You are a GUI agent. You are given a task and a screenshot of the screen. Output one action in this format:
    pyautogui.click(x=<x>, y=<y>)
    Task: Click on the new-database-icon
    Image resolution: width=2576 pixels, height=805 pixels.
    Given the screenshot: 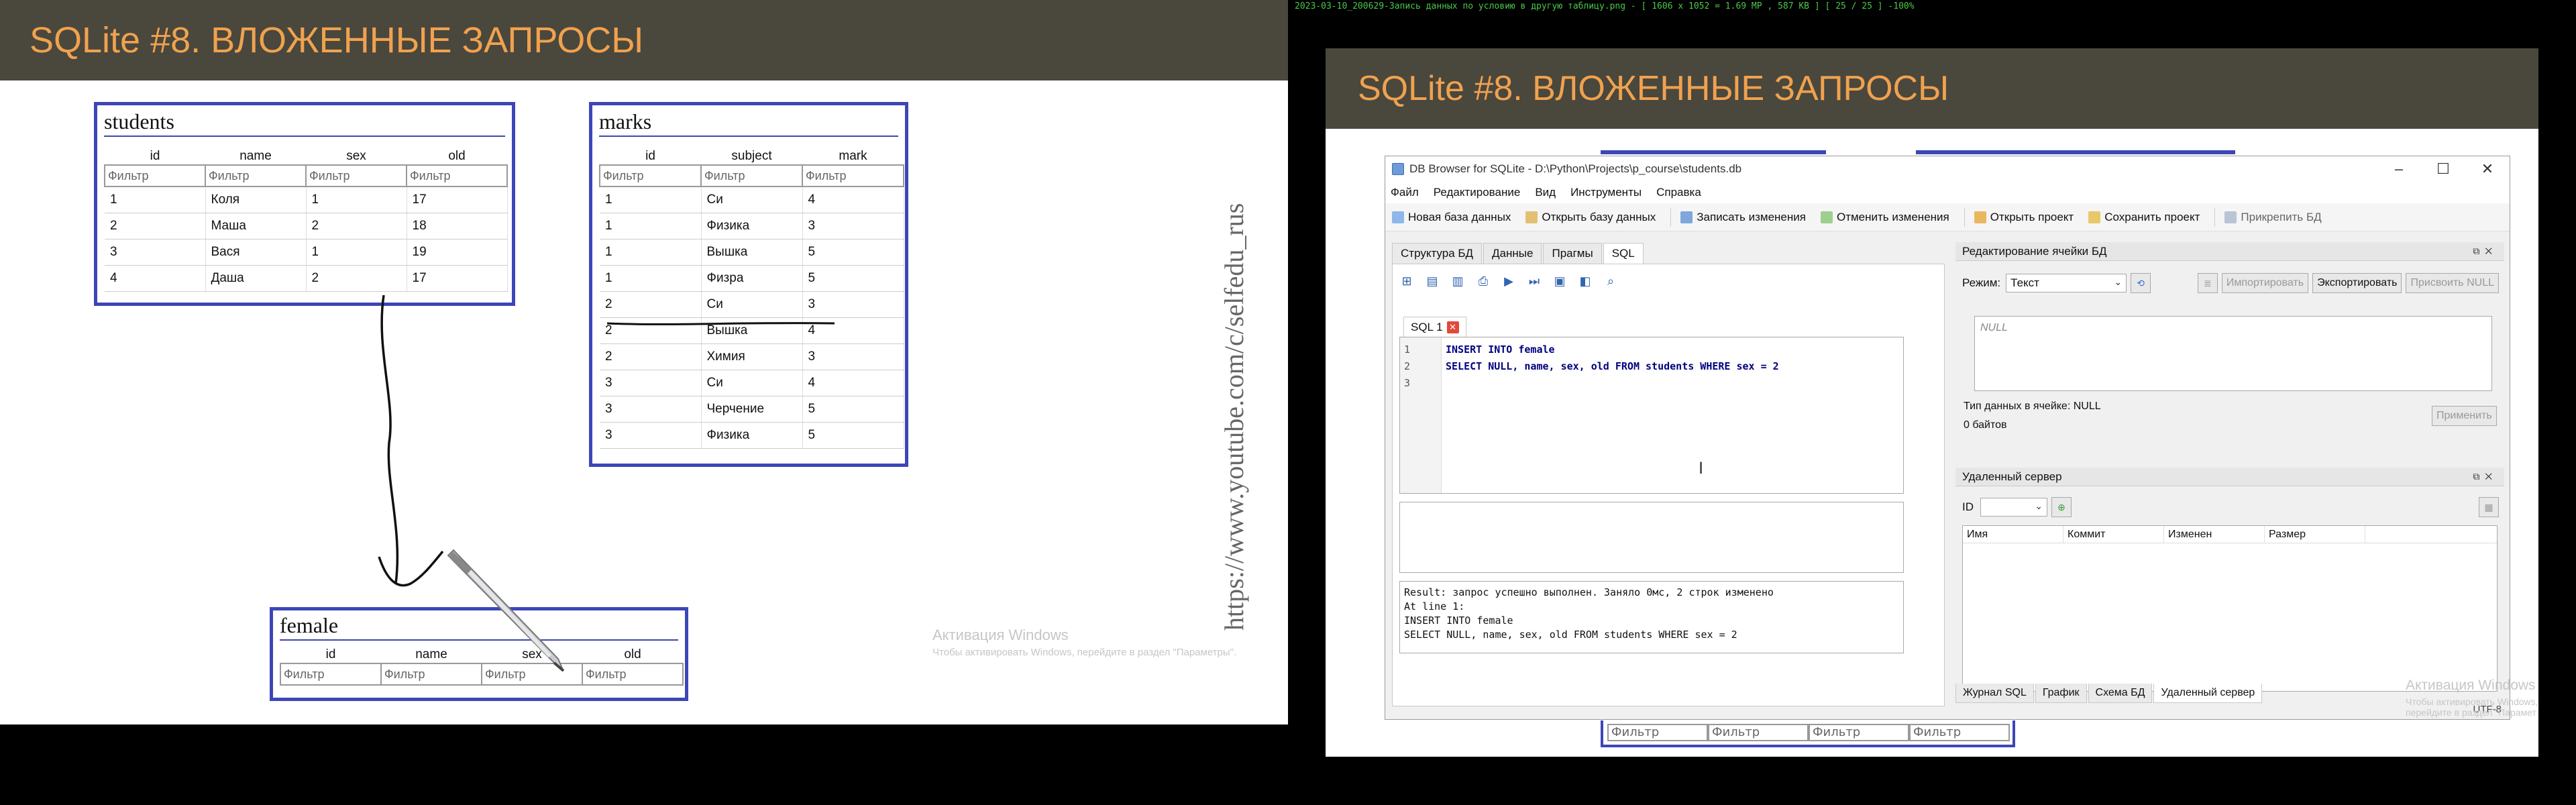 What is the action you would take?
    pyautogui.click(x=1398, y=217)
    